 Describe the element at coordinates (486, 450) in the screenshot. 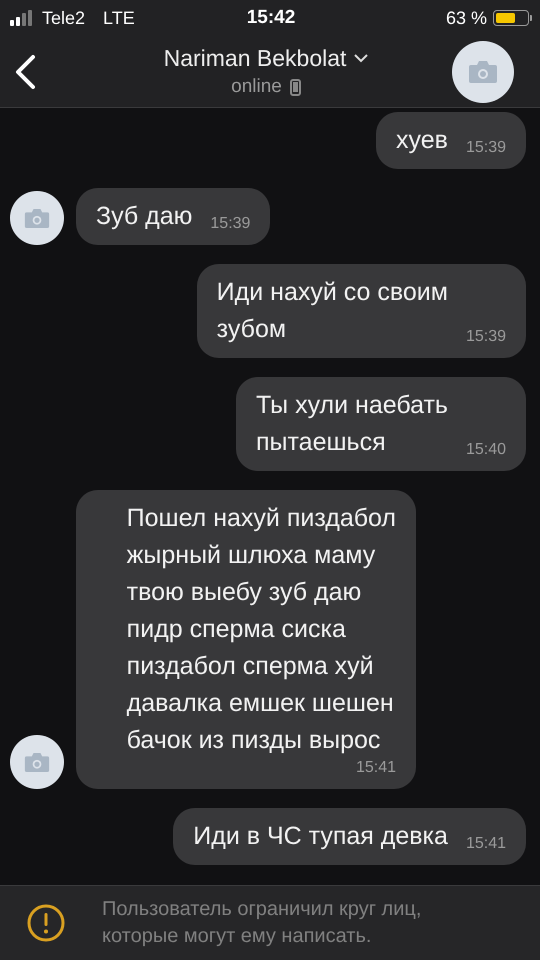

I see `message-time: 15:40` at that location.